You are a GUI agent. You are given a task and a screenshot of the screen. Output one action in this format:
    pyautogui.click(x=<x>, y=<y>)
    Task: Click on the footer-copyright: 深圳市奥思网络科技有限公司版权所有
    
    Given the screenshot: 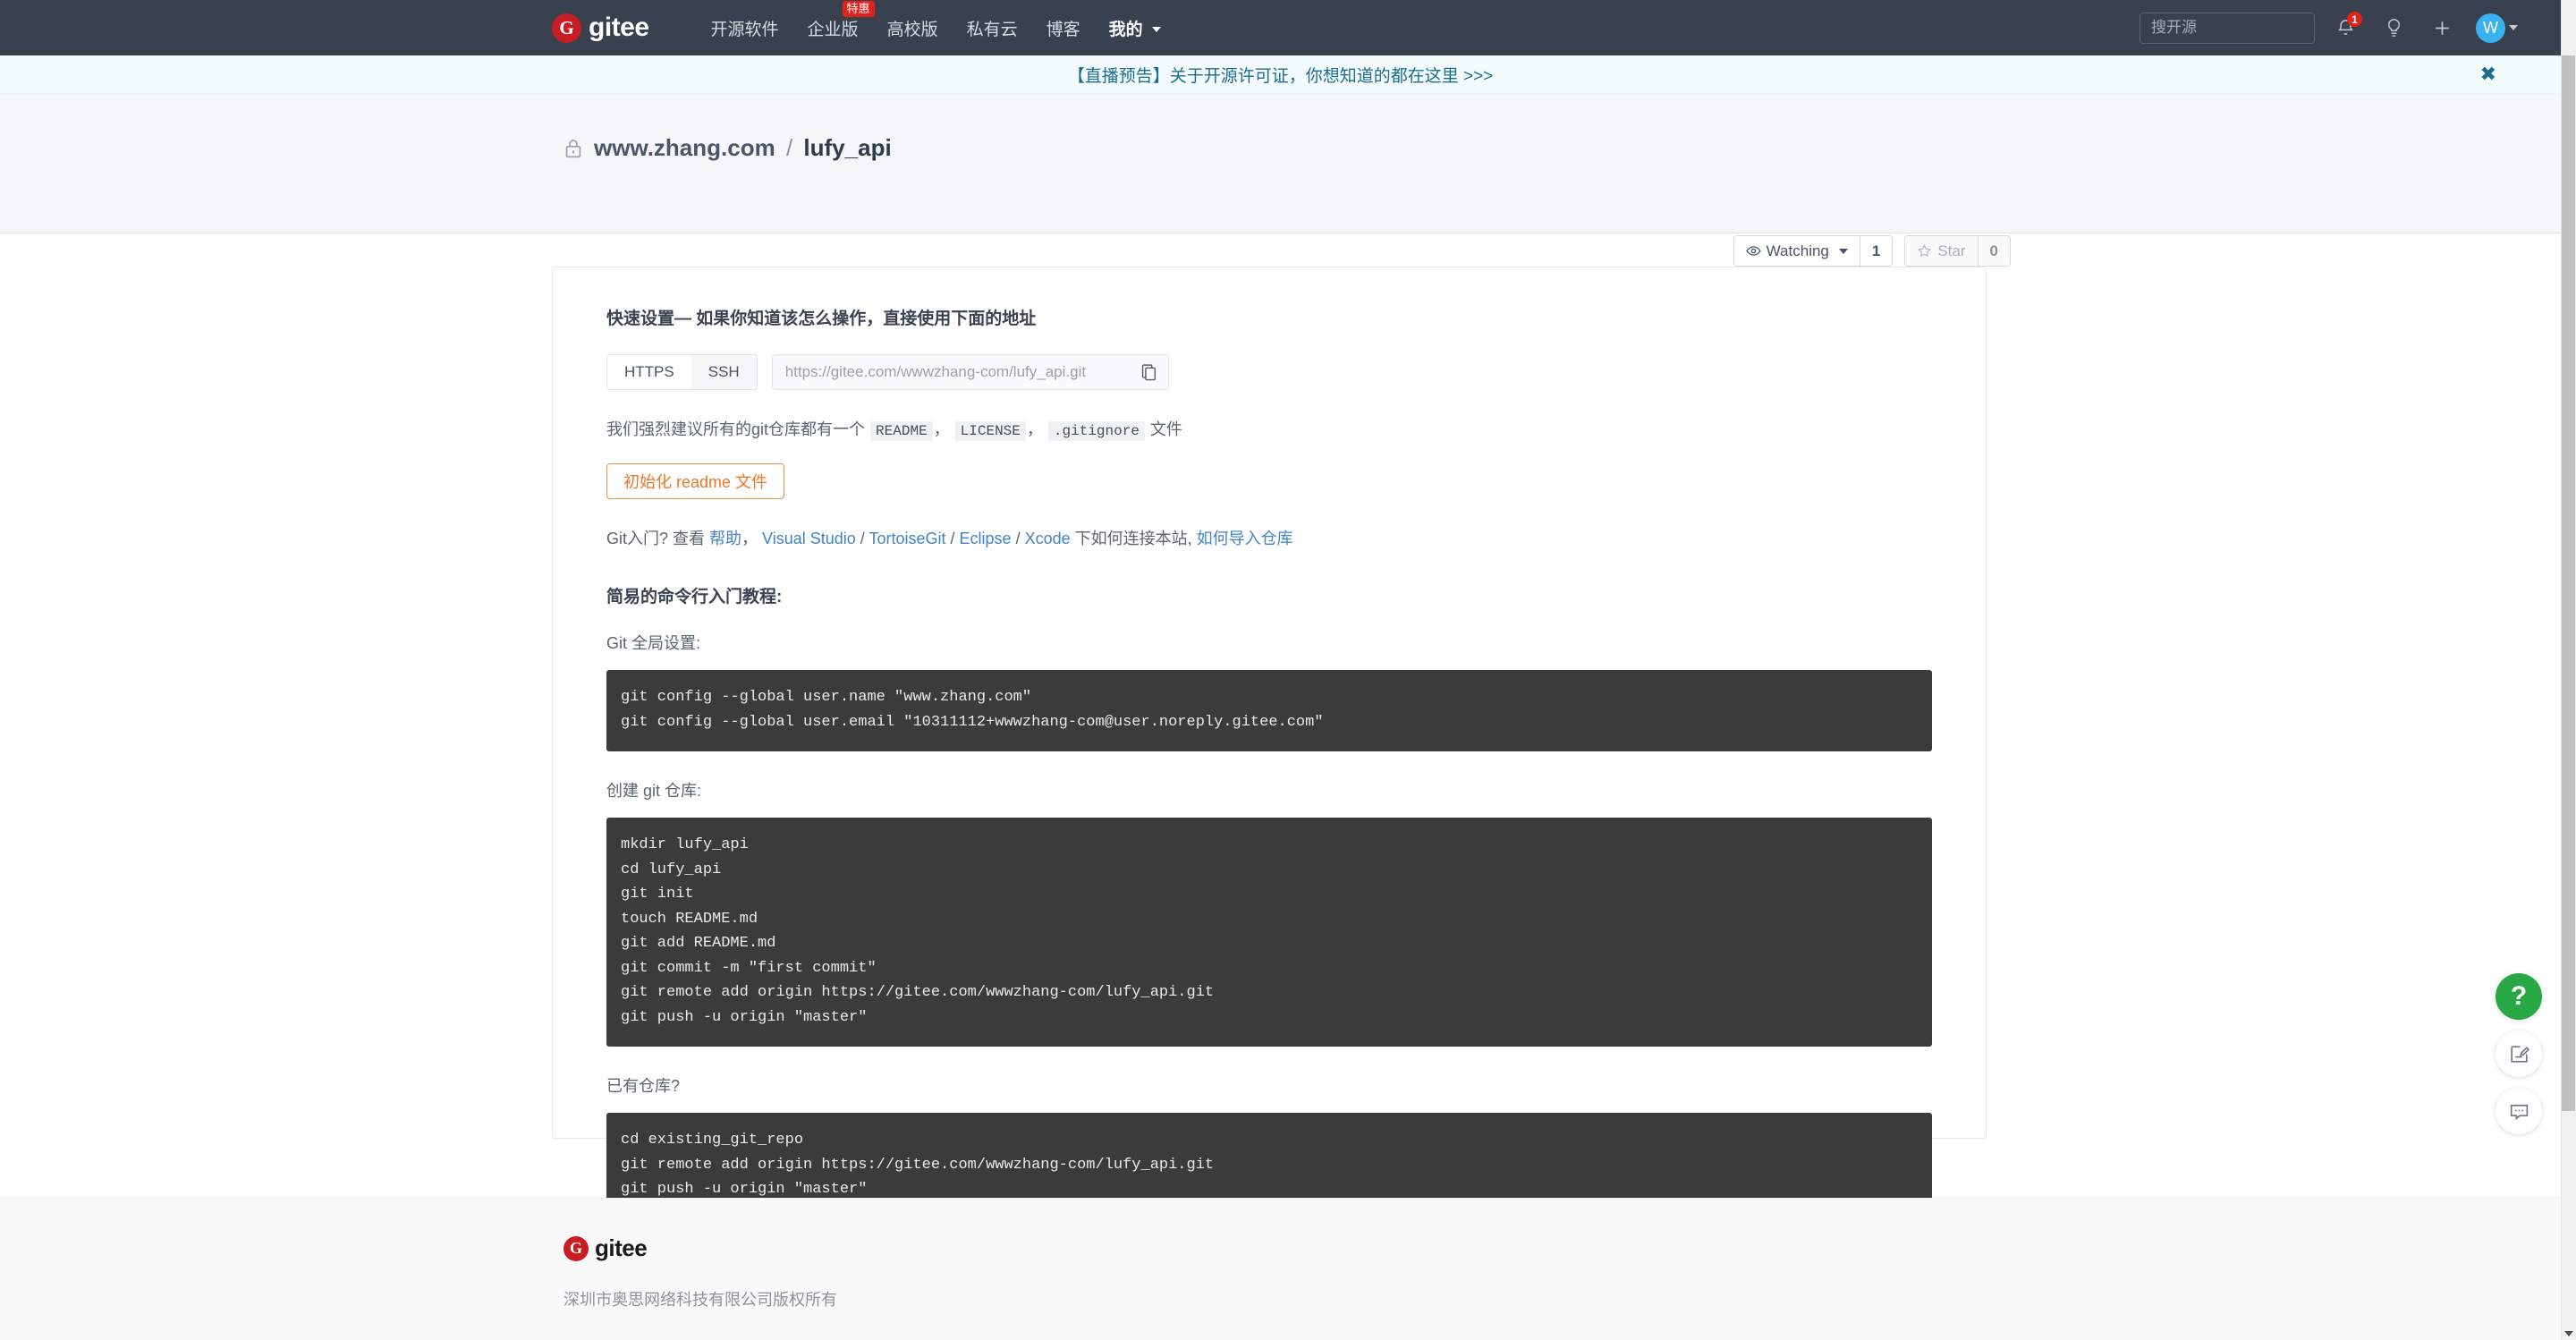 What is the action you would take?
    pyautogui.click(x=700, y=1300)
    